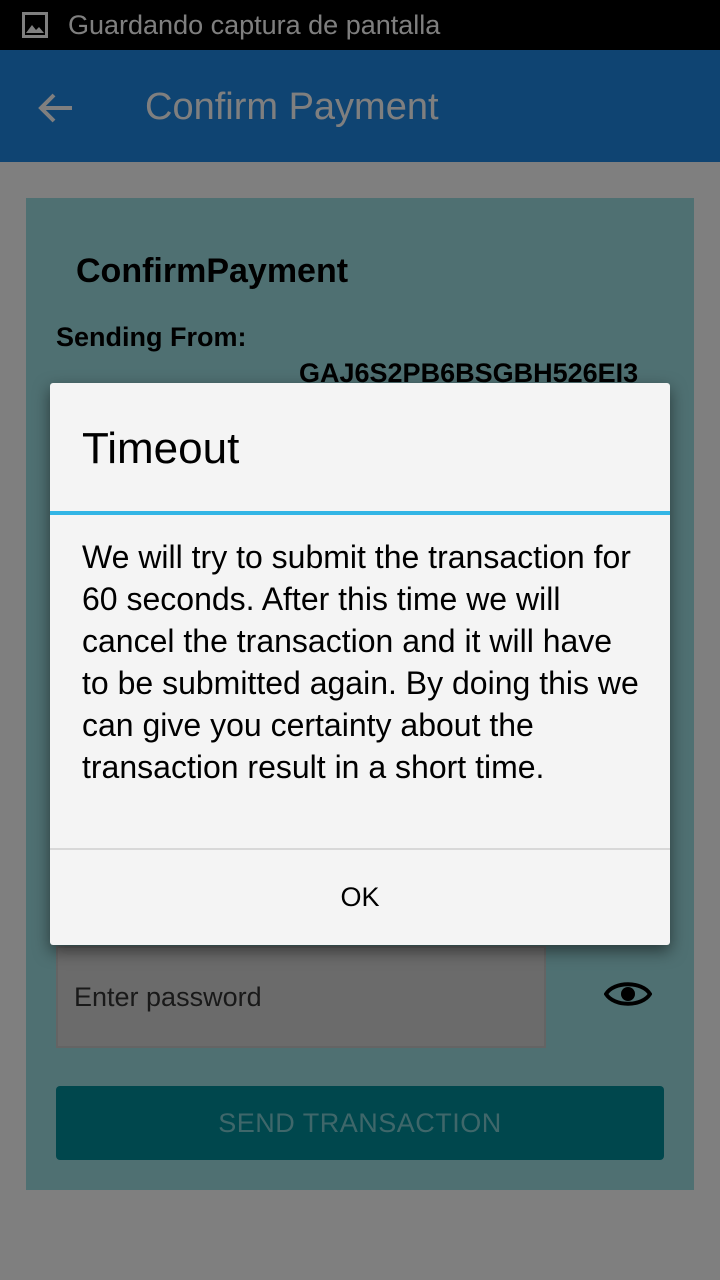 The width and height of the screenshot is (720, 1280). I want to click on dialog-title: Timeout, so click(161, 448).